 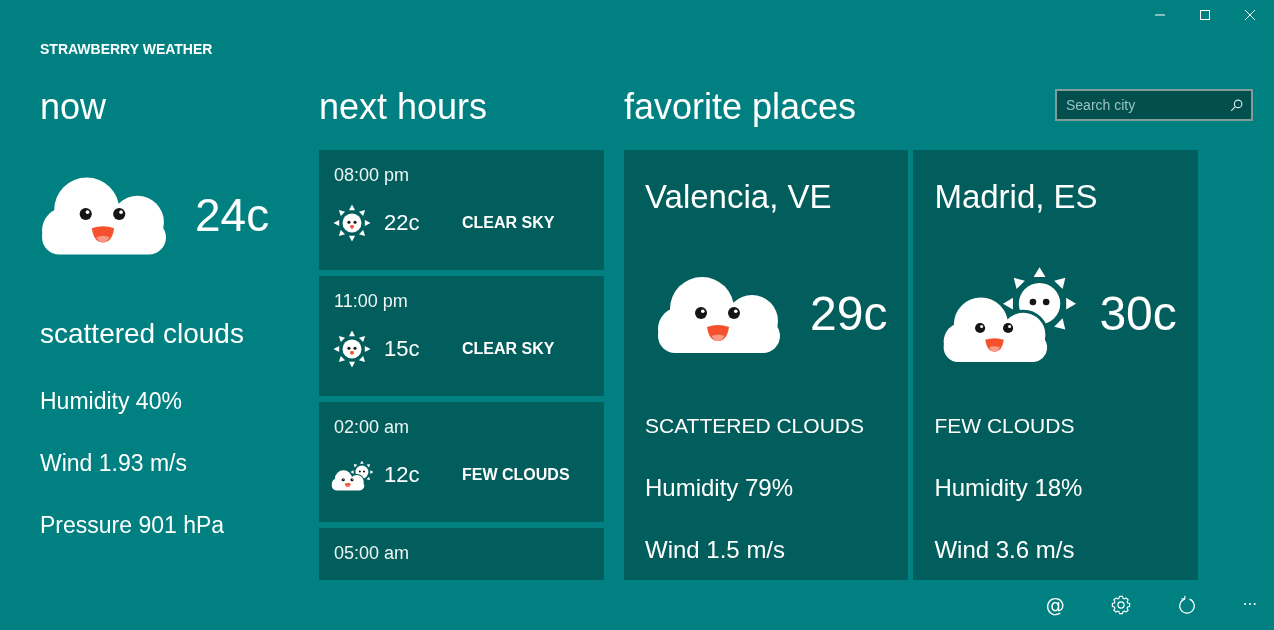 What do you see at coordinates (1154, 105) in the screenshot?
I see `search-field: Search city` at bounding box center [1154, 105].